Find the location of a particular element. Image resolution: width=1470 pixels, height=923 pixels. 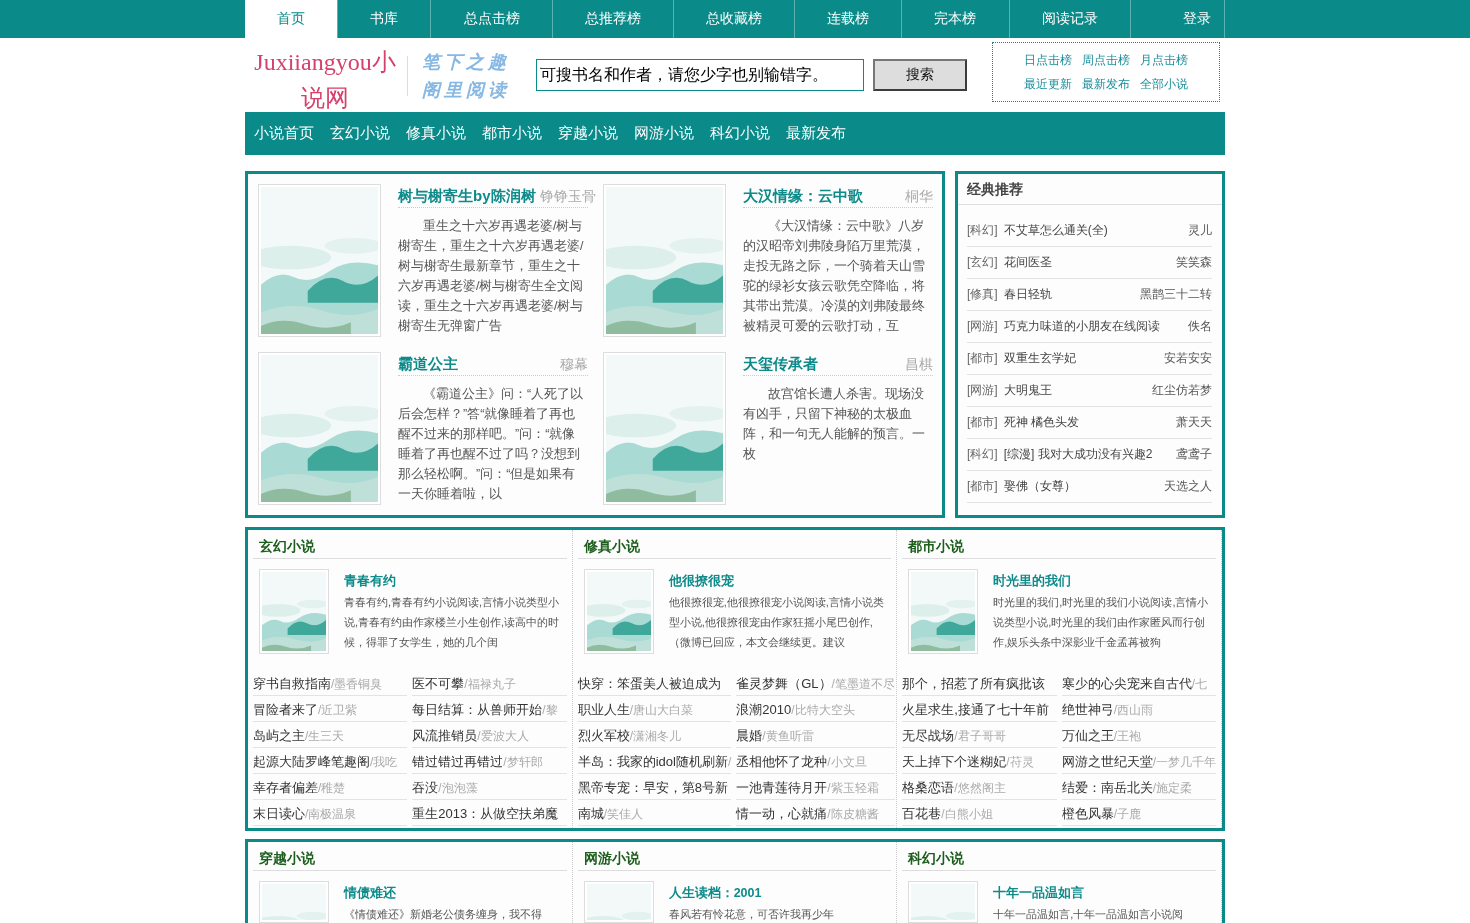

author-name: /我吃 is located at coordinates (384, 762).